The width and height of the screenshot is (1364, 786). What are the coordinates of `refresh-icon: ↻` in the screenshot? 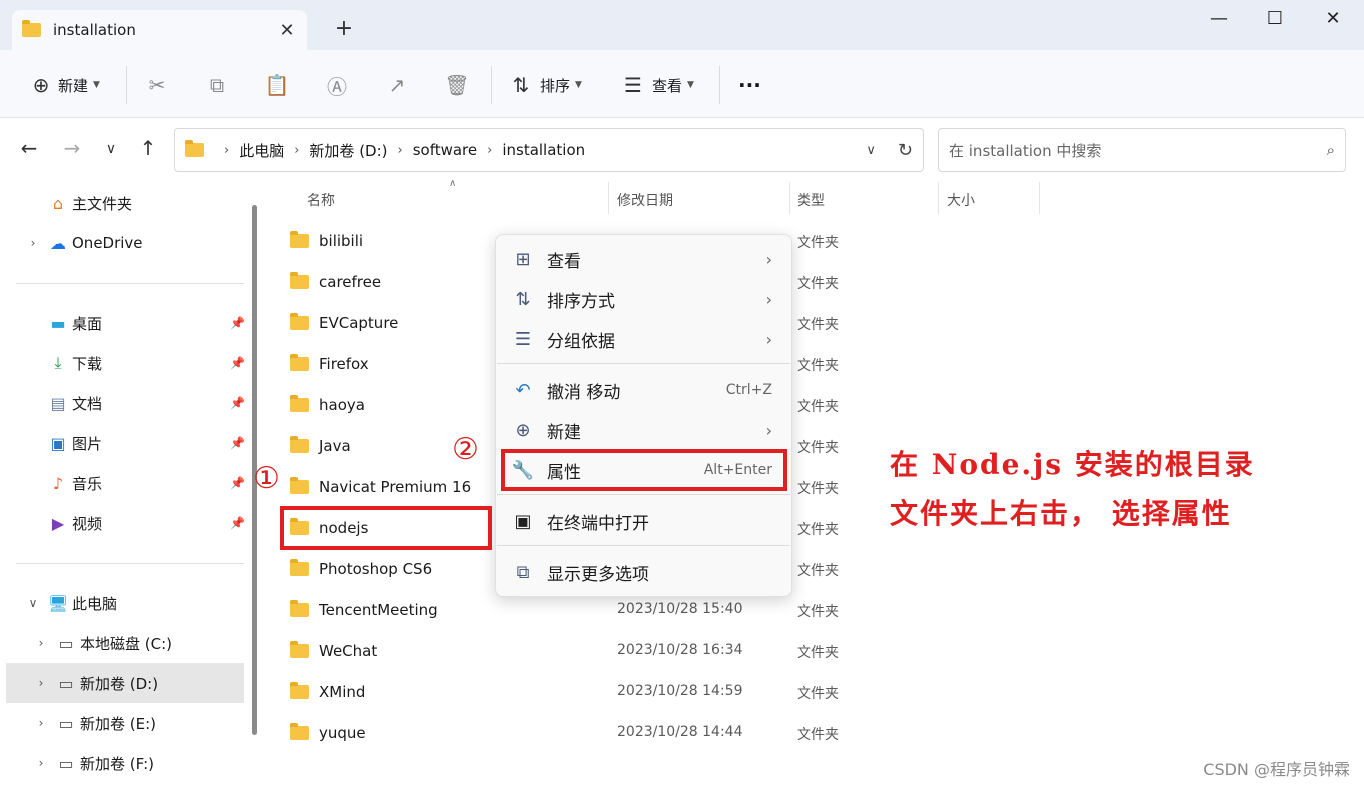 It's located at (905, 150).